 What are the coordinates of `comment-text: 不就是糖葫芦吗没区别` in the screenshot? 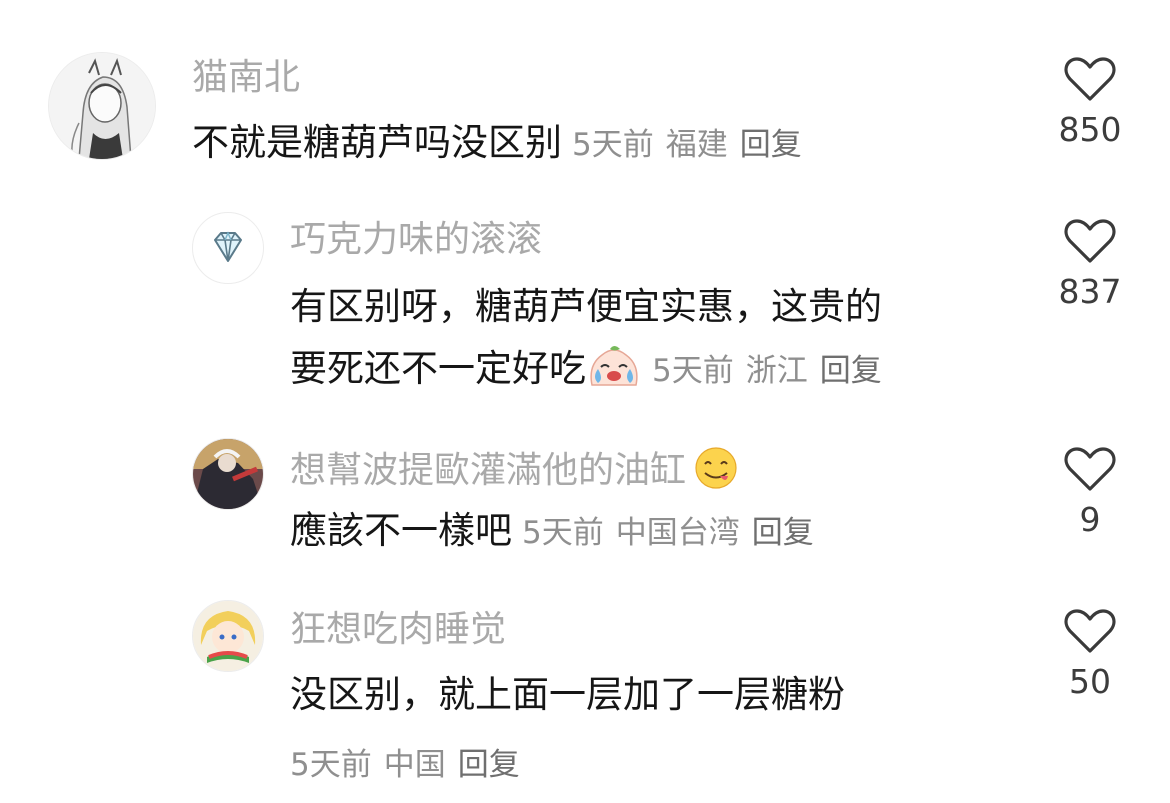 It's located at (377, 142).